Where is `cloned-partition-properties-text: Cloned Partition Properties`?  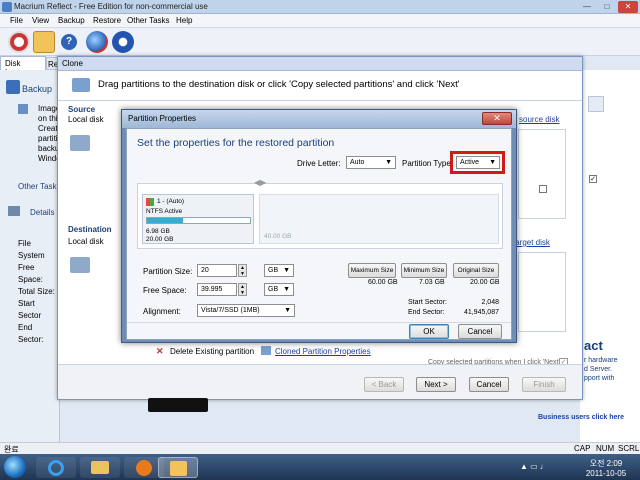 cloned-partition-properties-text: Cloned Partition Properties is located at coordinates (323, 351).